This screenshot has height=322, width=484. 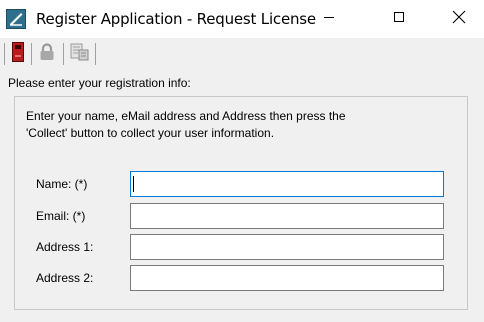 What do you see at coordinates (99, 83) in the screenshot?
I see `section-label: Please enter your registration info:` at bounding box center [99, 83].